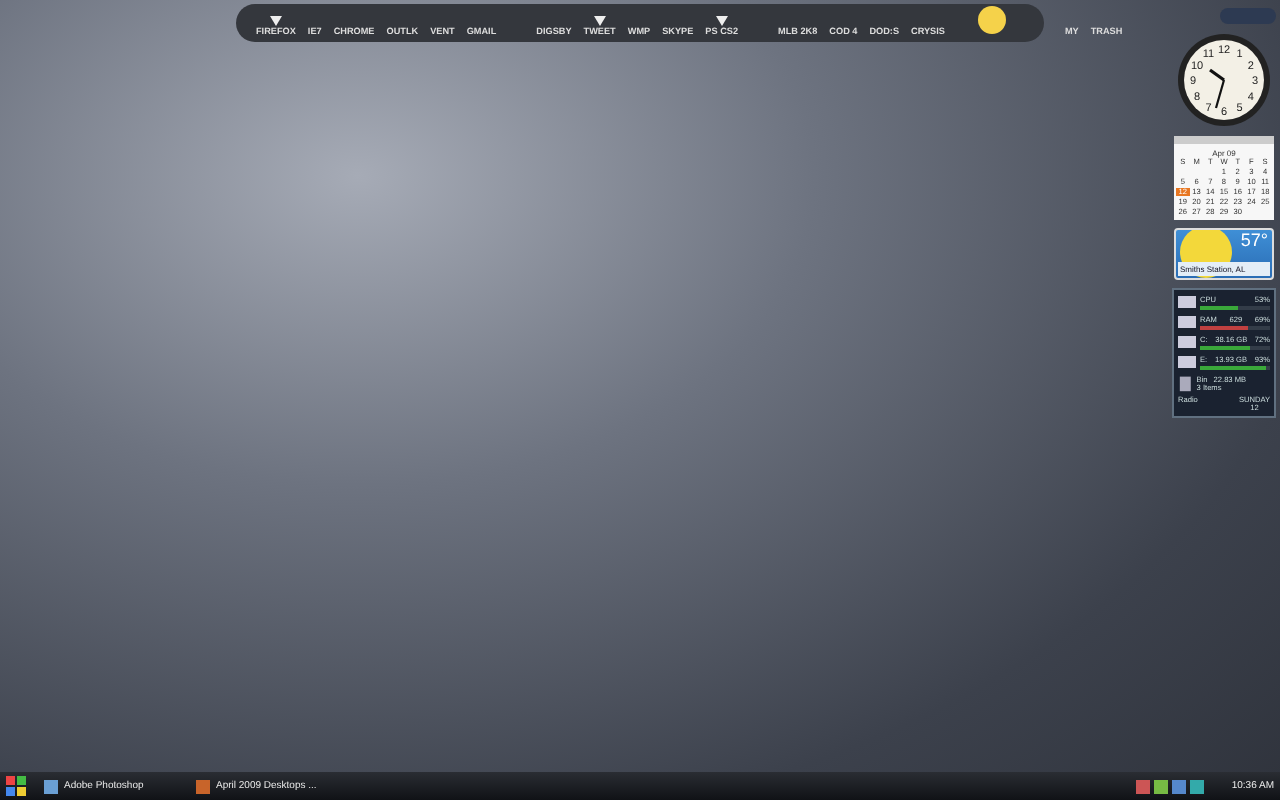  What do you see at coordinates (16, 786) in the screenshot?
I see `start-button-icon` at bounding box center [16, 786].